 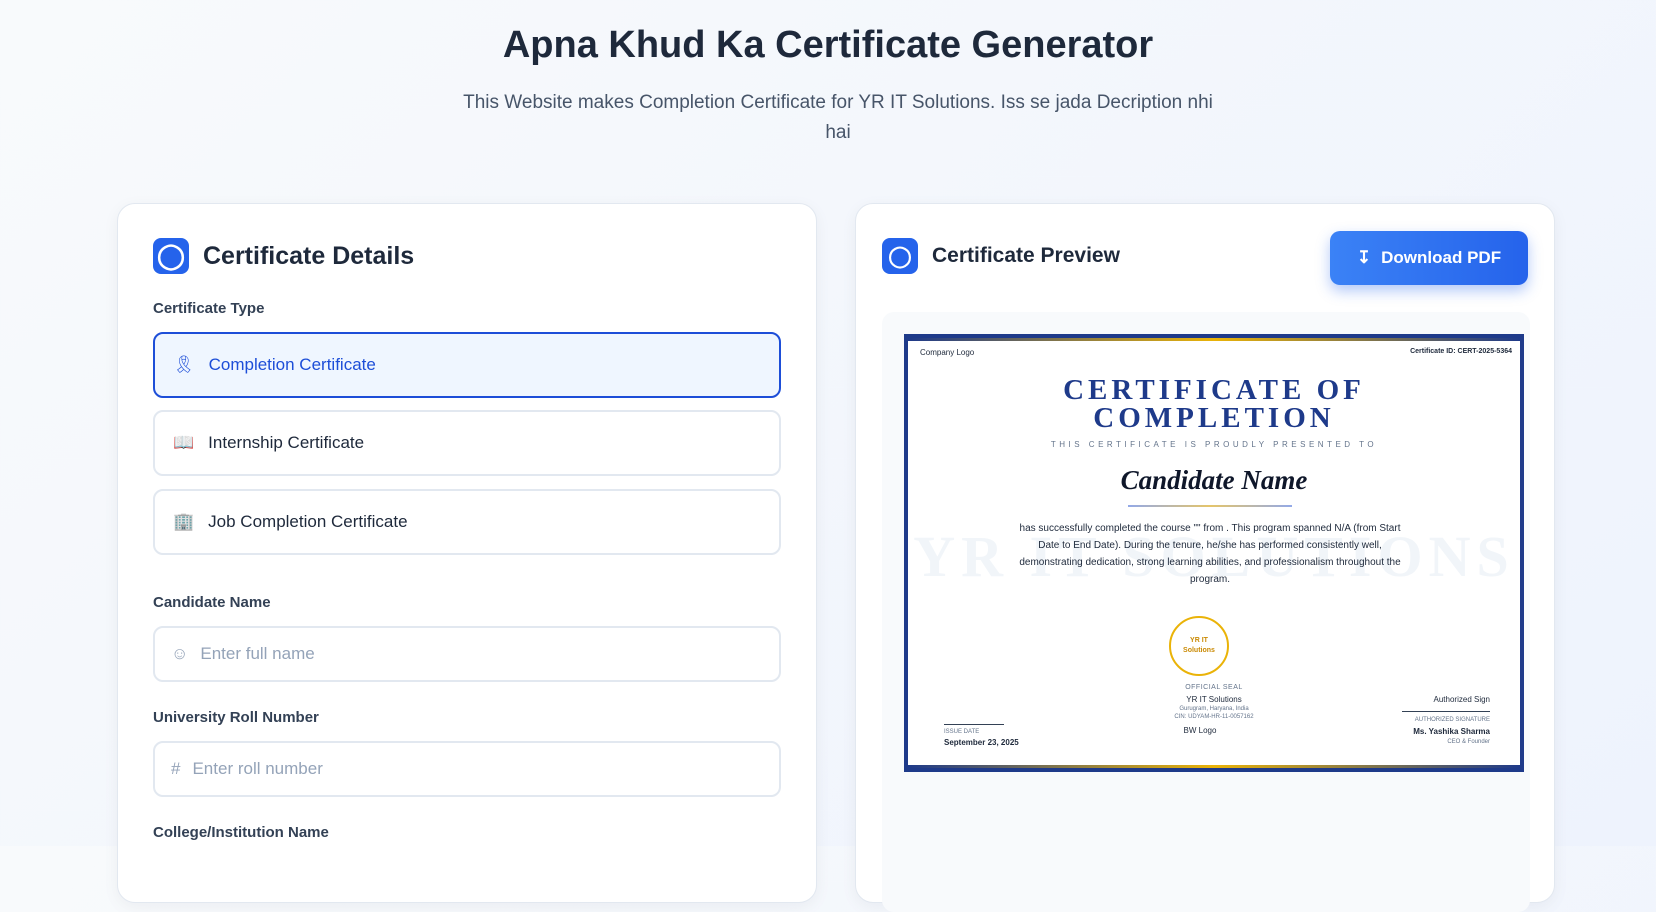 What do you see at coordinates (962, 732) in the screenshot?
I see `issue-label: ISSUE DATE` at bounding box center [962, 732].